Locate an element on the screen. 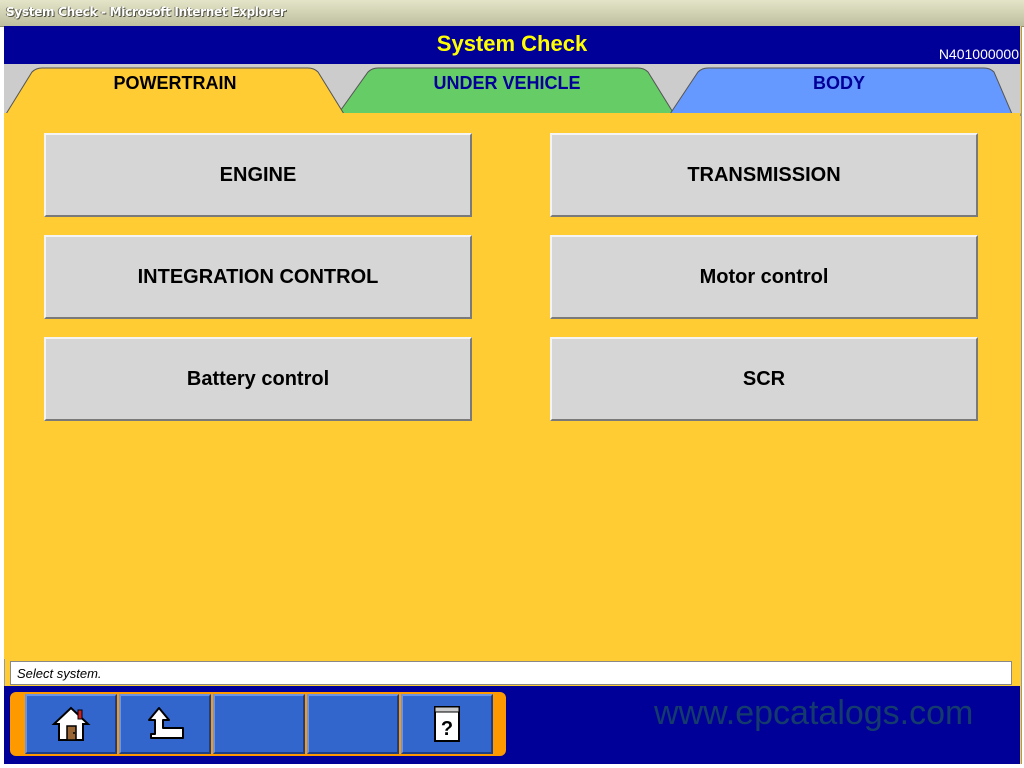  tab-powertrain: POWERTRAIN is located at coordinates (175, 83).